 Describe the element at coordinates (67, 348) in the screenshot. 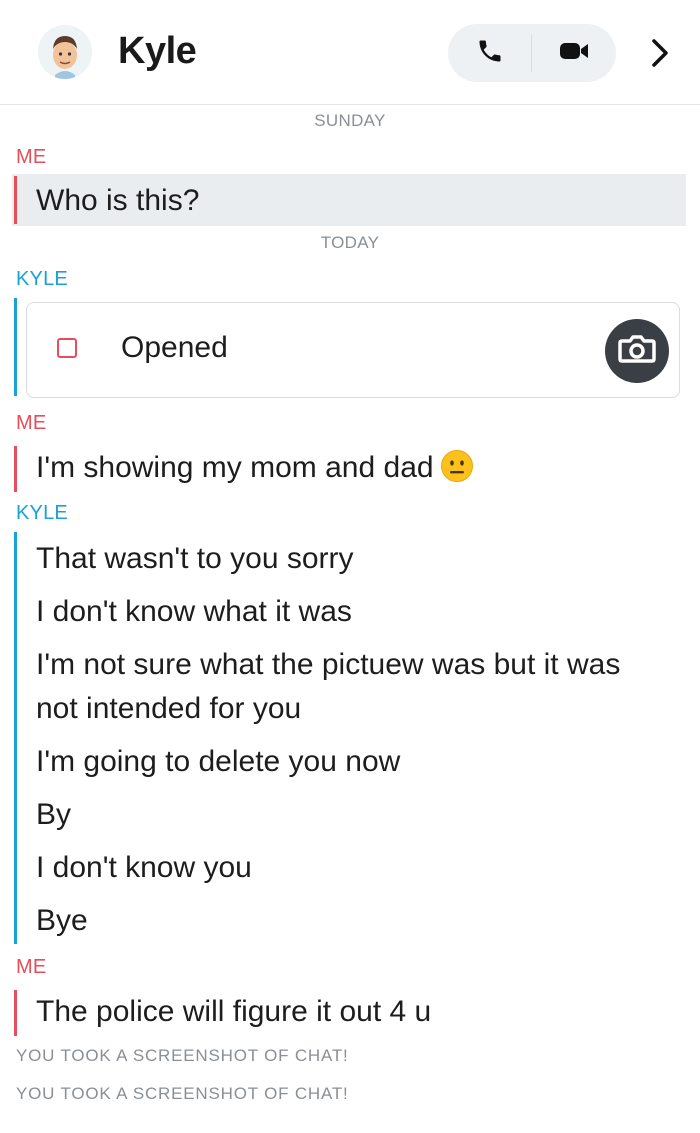

I see `opened-snap-square-icon` at that location.